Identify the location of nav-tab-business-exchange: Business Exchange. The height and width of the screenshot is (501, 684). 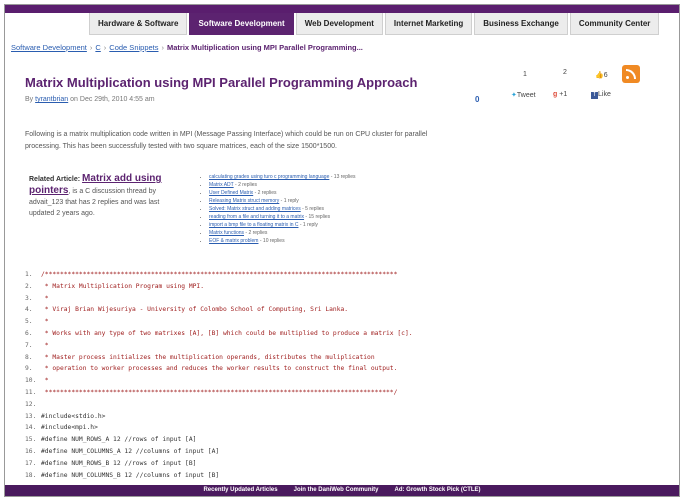
(521, 24).